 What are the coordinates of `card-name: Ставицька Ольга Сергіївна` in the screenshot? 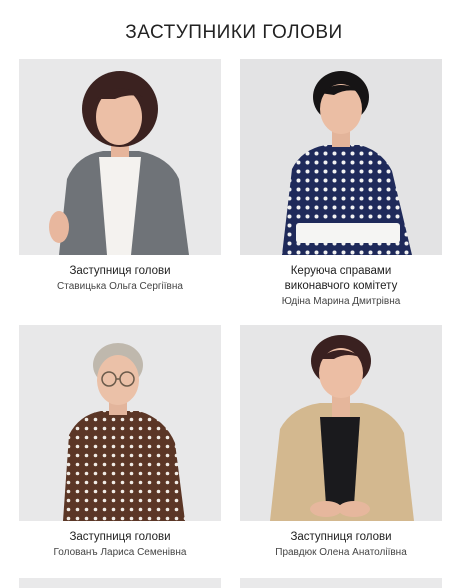 It's located at (120, 287).